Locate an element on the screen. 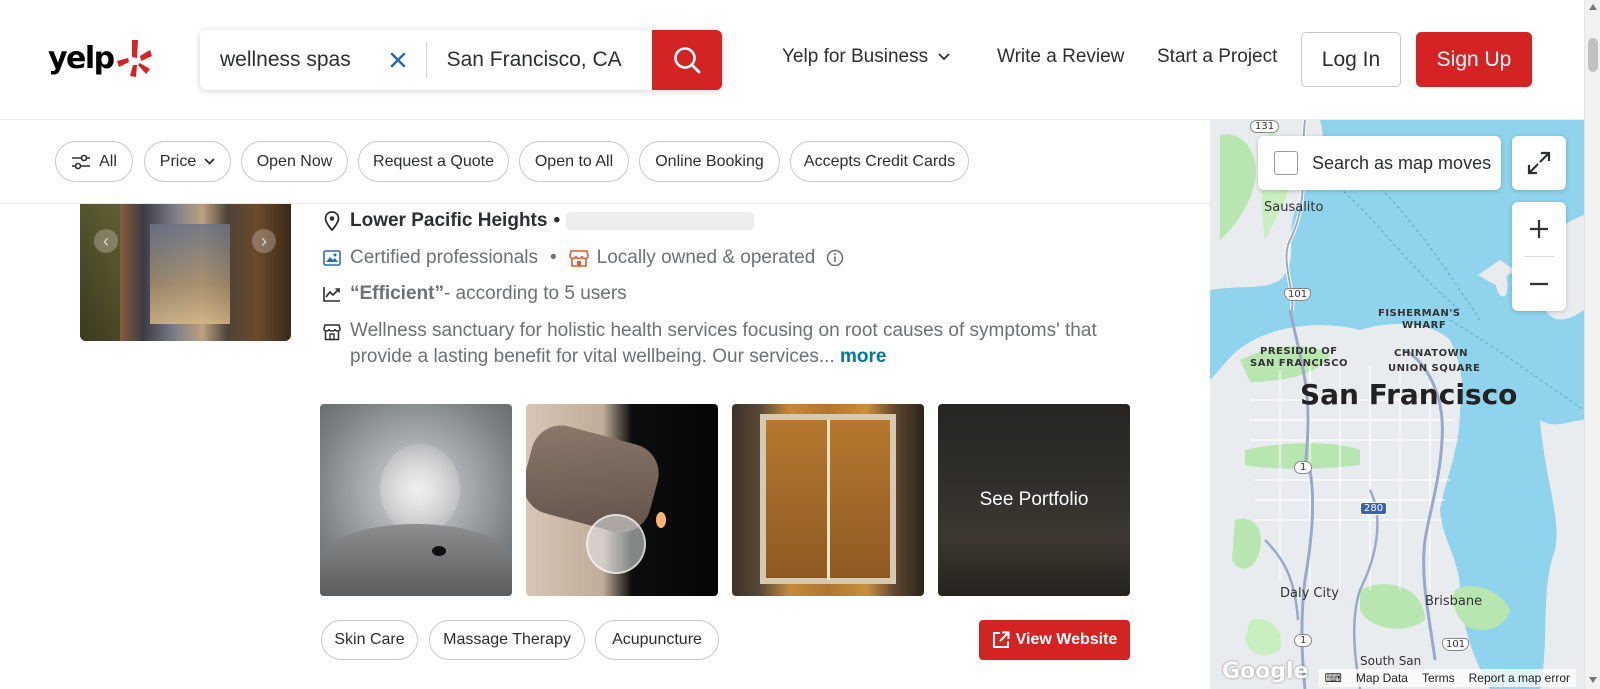  external-link-icon is located at coordinates (1001, 639).